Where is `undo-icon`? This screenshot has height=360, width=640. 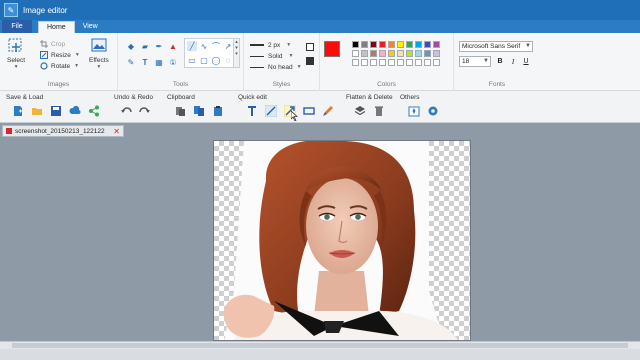
undo-icon is located at coordinates (126, 111).